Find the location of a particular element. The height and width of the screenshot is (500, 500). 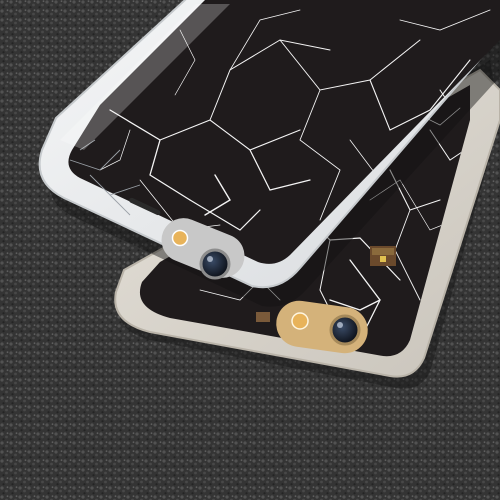

back-phone-lens-icon is located at coordinates (345, 330).